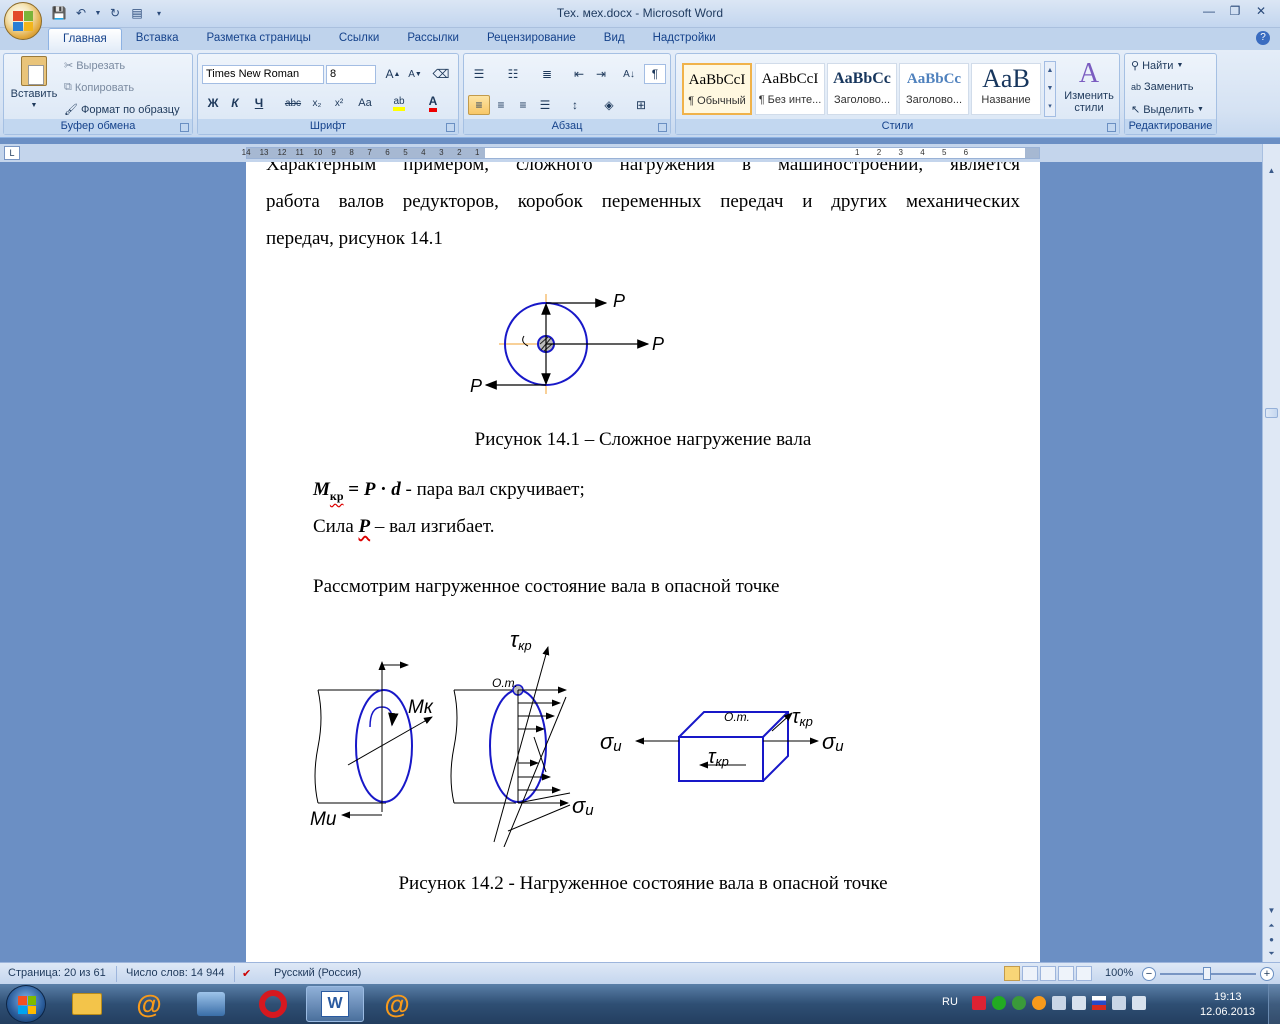 The width and height of the screenshot is (1280, 1024). What do you see at coordinates (317, 973) in the screenshot?
I see `language-status: Русский (Россия)` at bounding box center [317, 973].